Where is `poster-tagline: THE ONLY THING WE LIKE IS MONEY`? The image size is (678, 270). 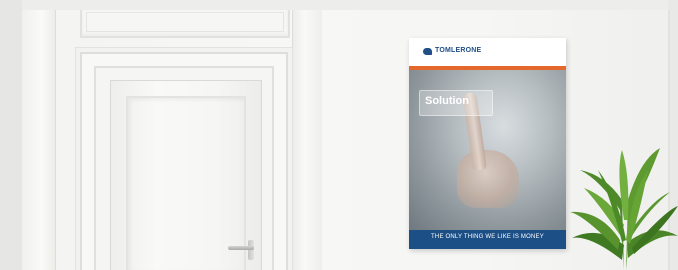 poster-tagline: THE ONLY THING WE LIKE IS MONEY is located at coordinates (487, 237).